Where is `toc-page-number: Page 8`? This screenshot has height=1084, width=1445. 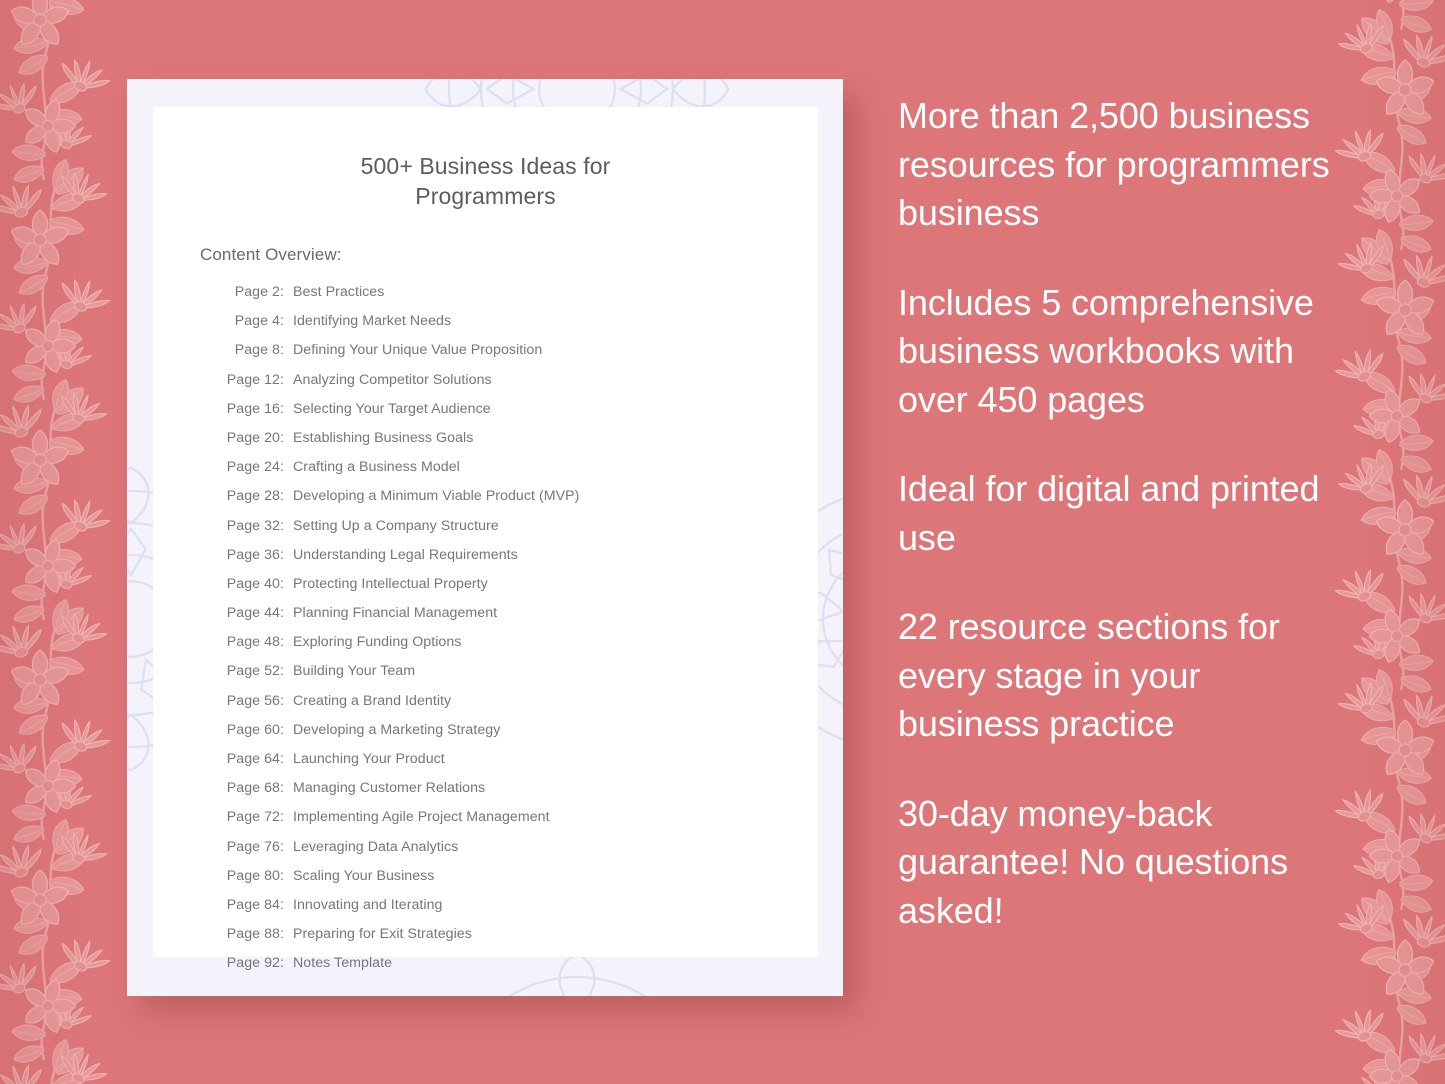 toc-page-number: Page 8 is located at coordinates (257, 350).